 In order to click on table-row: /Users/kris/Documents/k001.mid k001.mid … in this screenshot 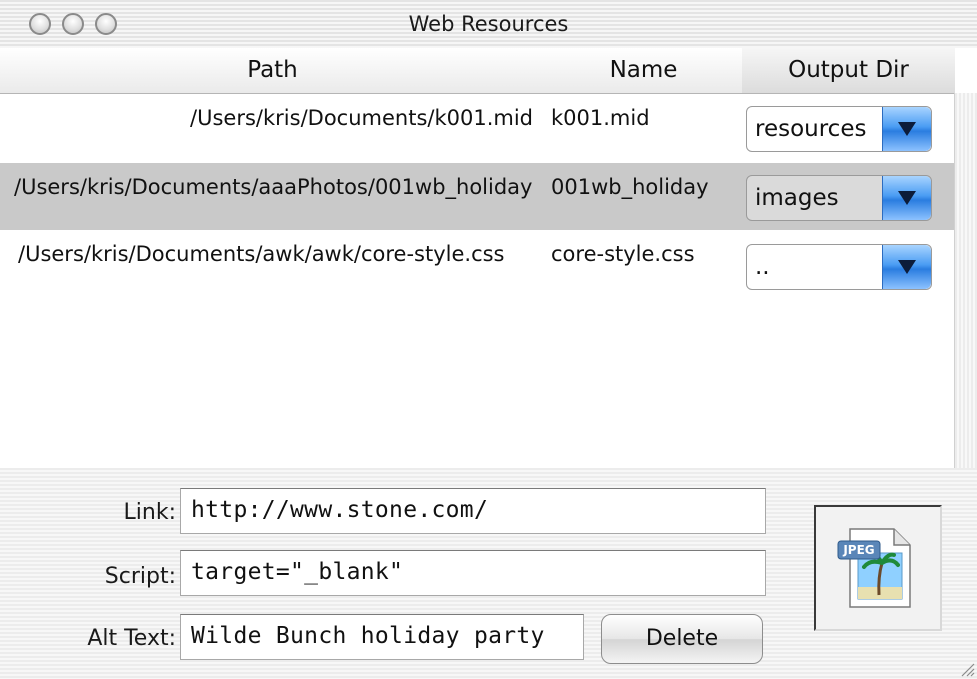, I will do `click(477, 129)`.